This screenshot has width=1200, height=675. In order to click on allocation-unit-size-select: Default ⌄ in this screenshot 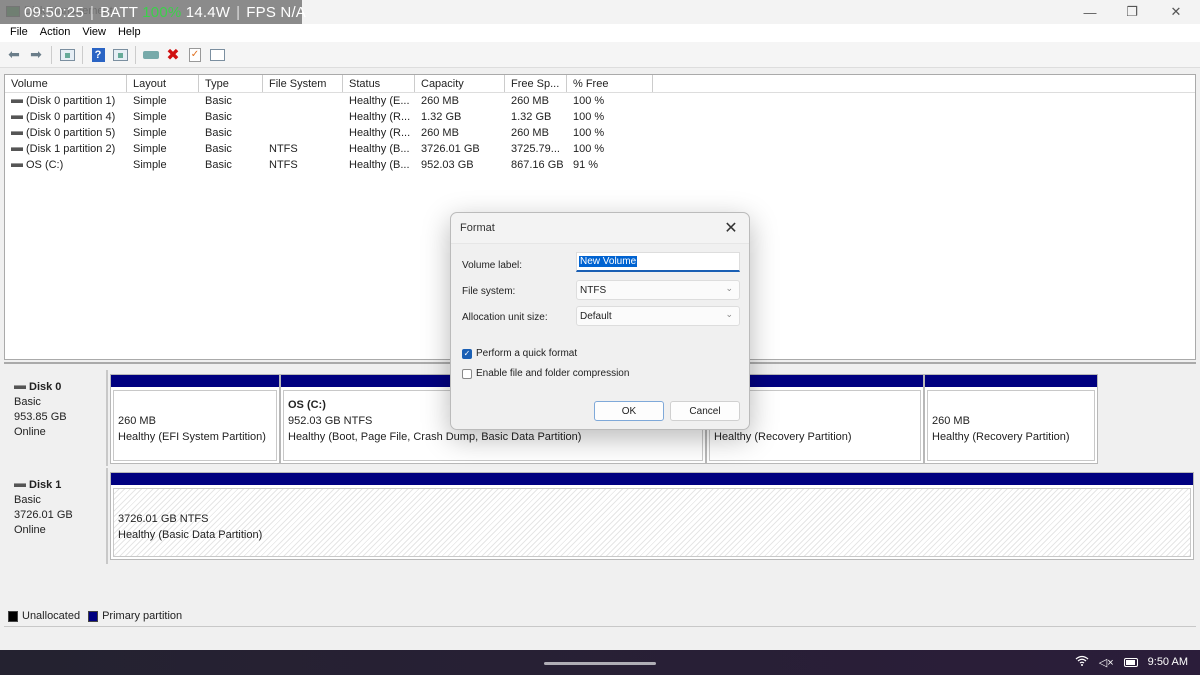, I will do `click(658, 316)`.